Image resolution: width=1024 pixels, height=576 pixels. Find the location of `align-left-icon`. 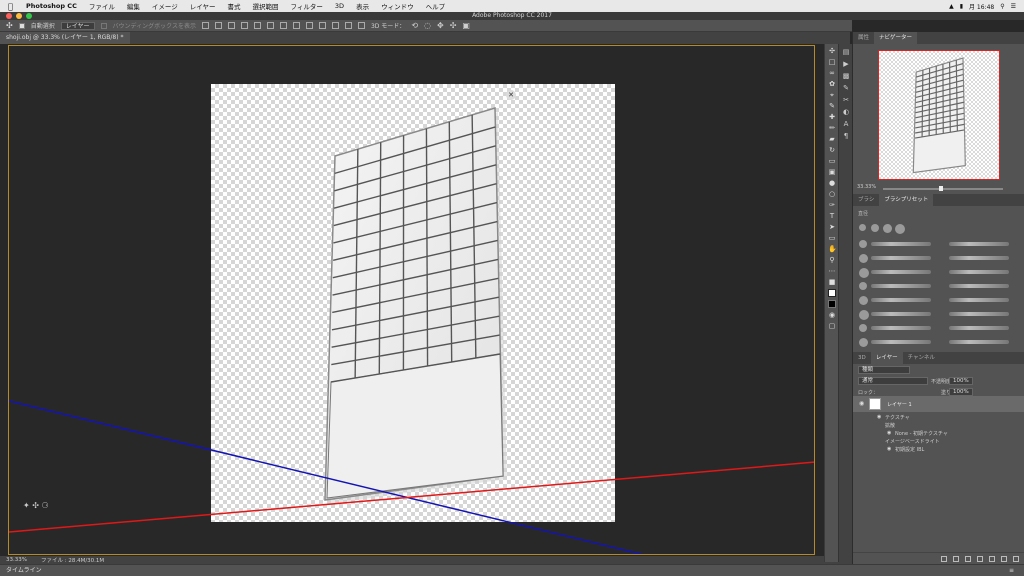

align-left-icon is located at coordinates (244, 25).